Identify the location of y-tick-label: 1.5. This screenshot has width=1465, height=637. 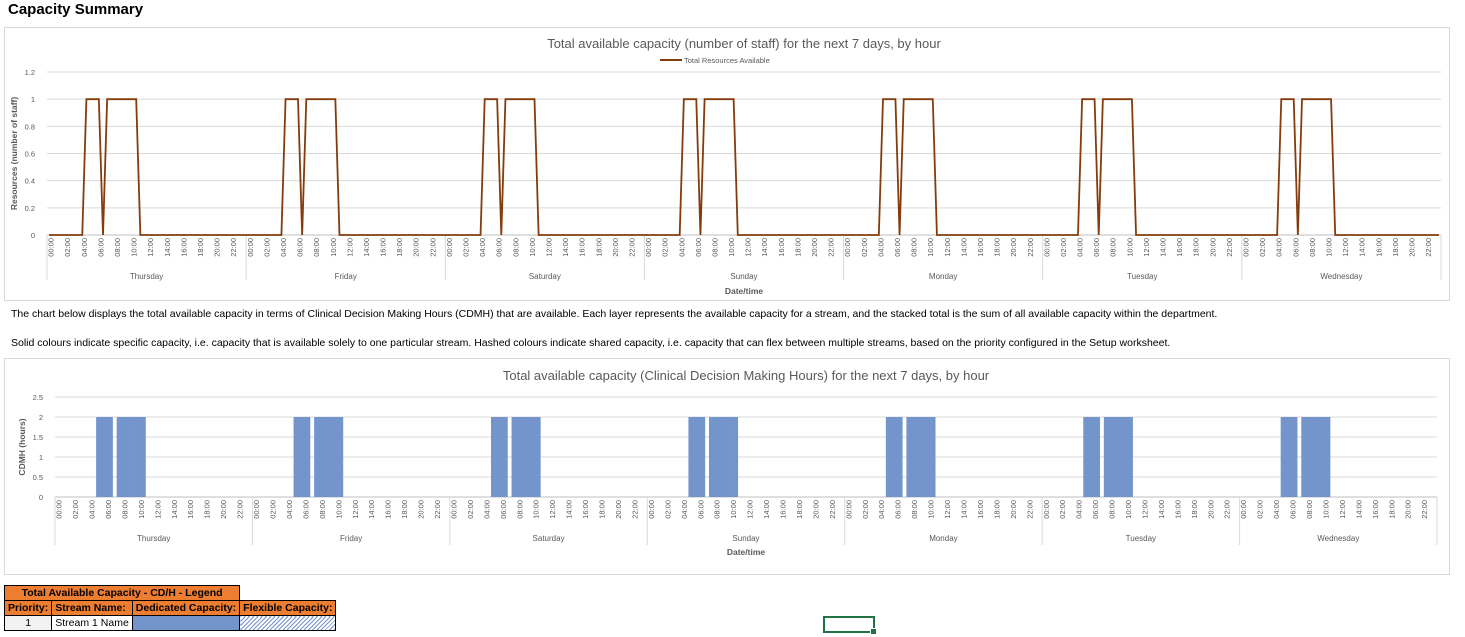
(38, 437).